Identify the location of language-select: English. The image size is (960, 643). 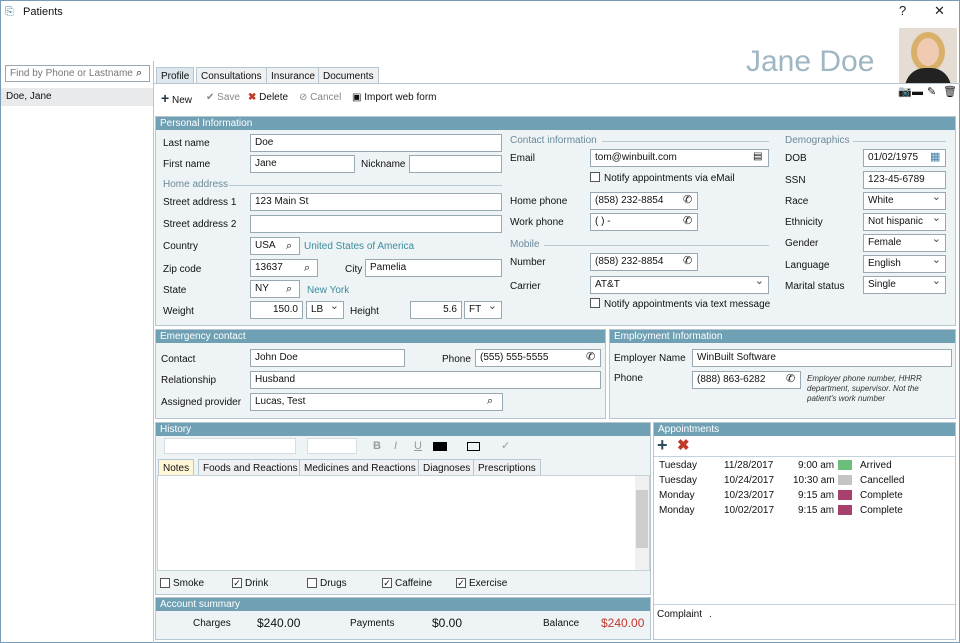
(904, 264).